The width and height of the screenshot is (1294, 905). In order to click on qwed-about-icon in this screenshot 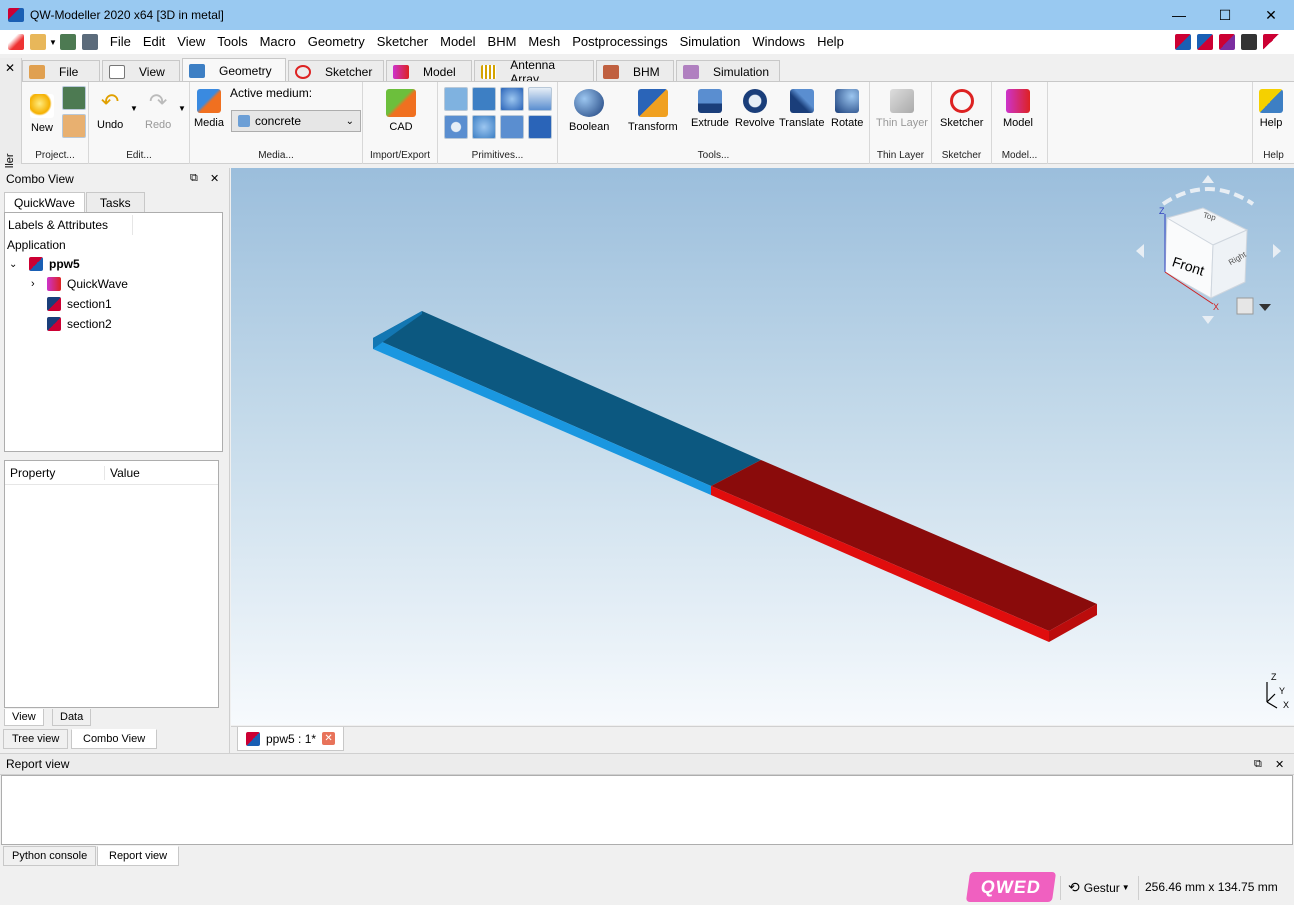, I will do `click(1271, 42)`.